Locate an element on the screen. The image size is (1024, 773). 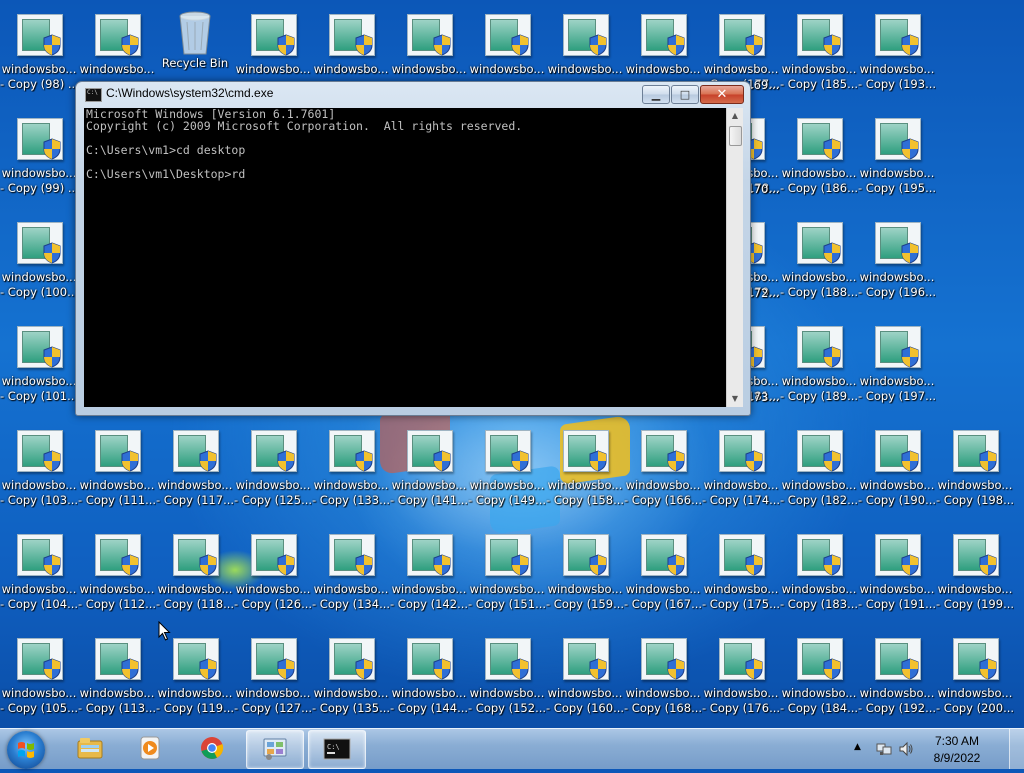
cmd-icon: C:\ is located at coordinates (337, 749).